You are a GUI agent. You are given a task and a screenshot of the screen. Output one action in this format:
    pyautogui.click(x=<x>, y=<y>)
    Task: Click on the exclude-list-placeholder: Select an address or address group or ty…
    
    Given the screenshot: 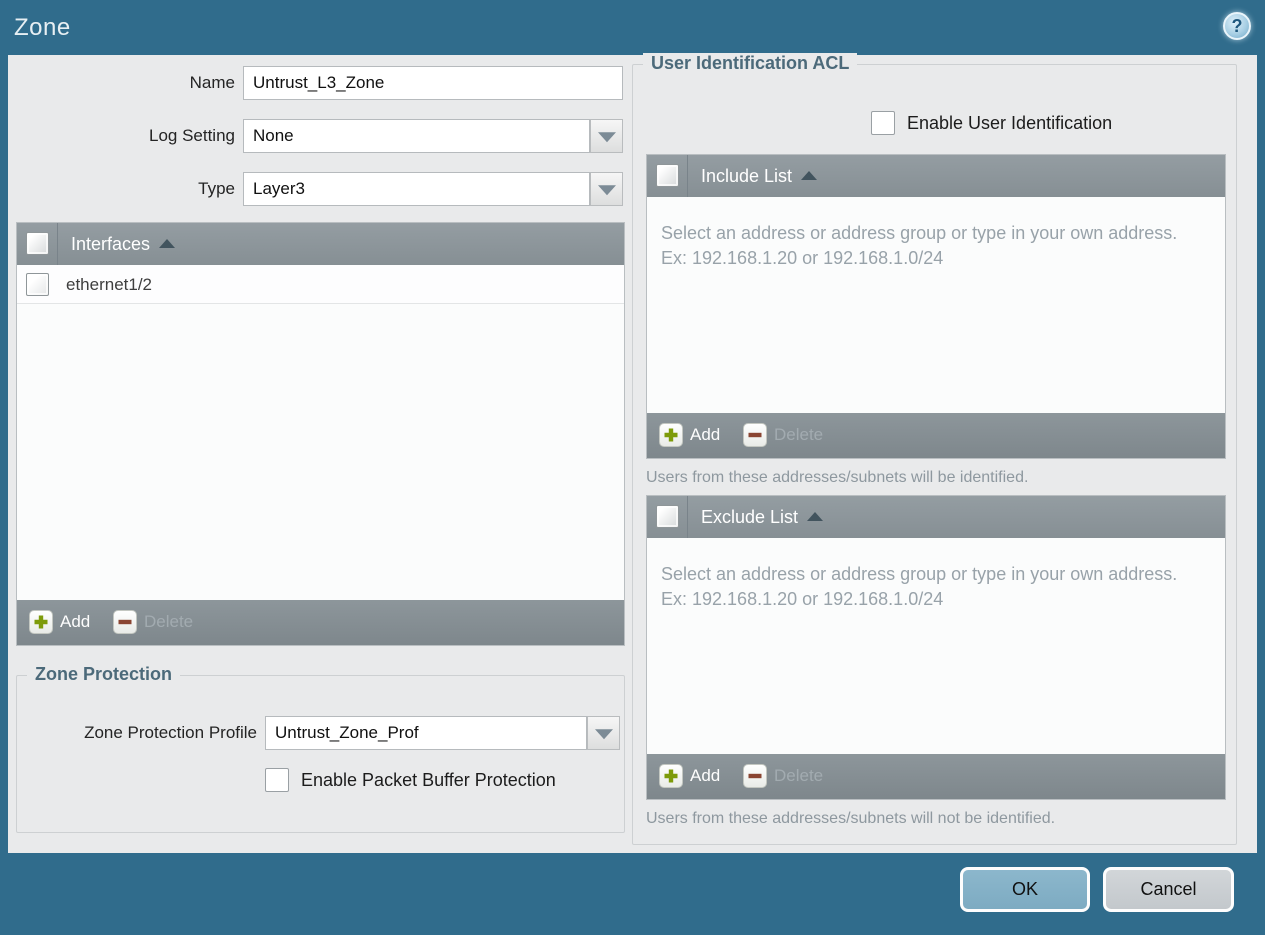 What is the action you would take?
    pyautogui.click(x=919, y=587)
    